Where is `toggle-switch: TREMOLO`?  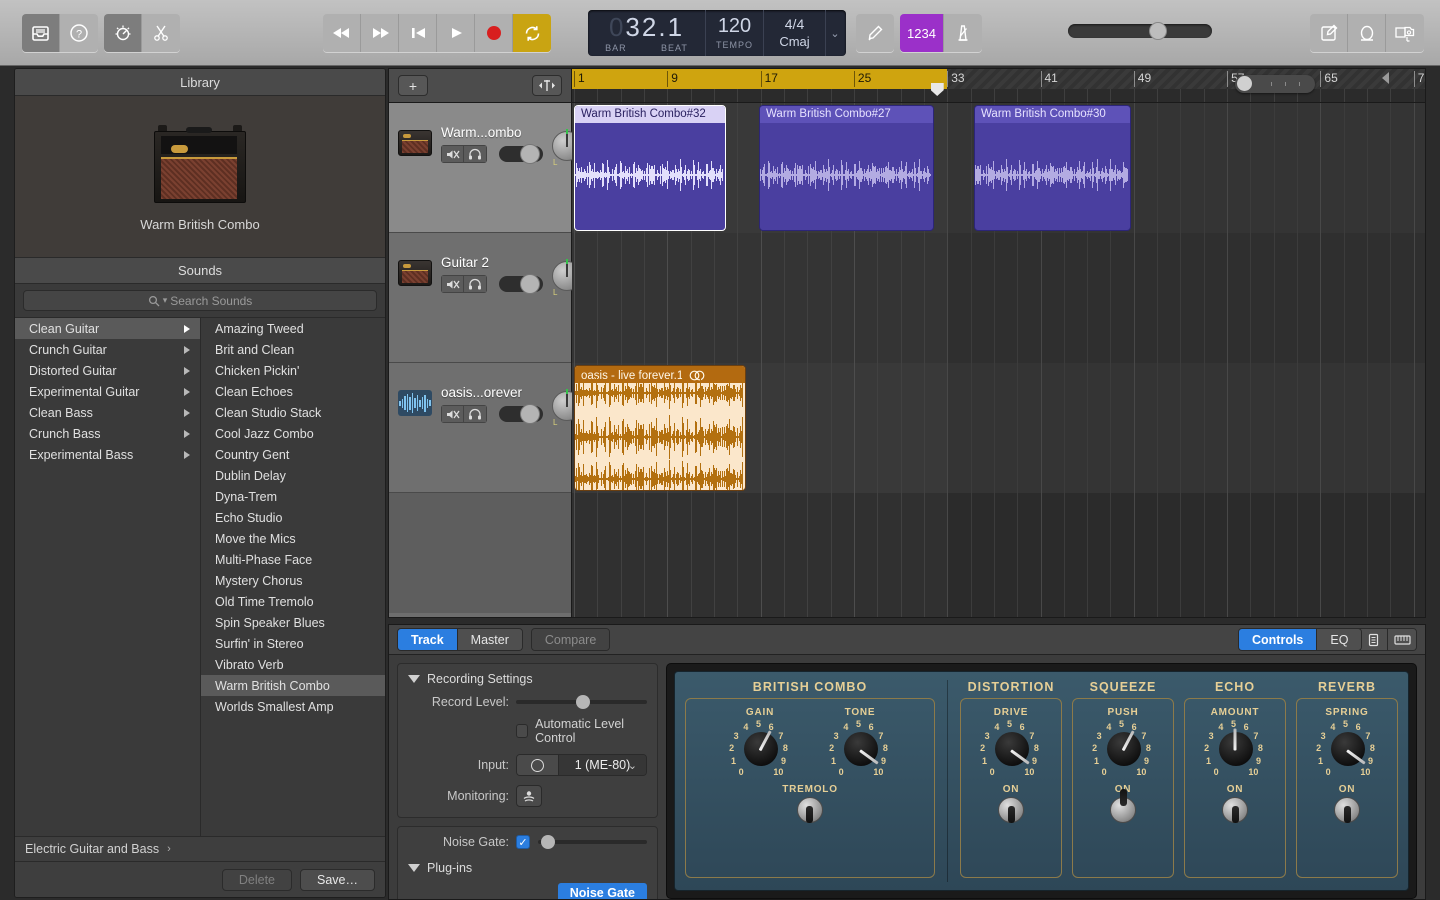
toggle-switch: TREMOLO is located at coordinates (810, 803).